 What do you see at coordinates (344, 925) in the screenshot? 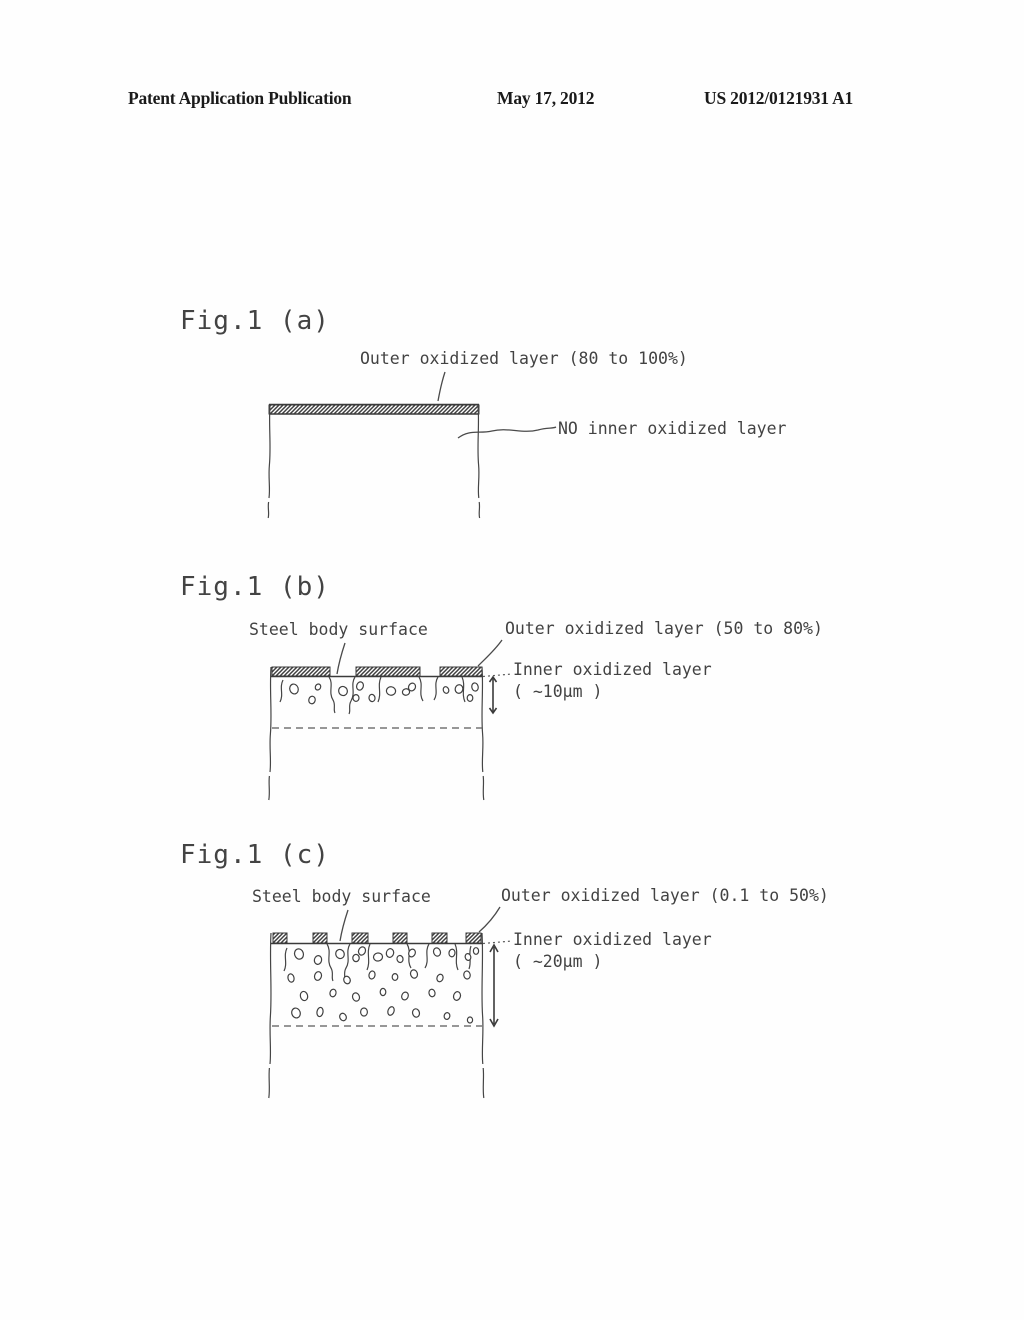
I see `leader-steel-surface-c` at bounding box center [344, 925].